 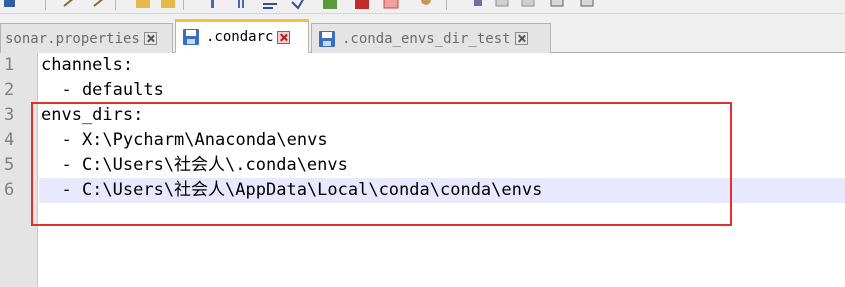 What do you see at coordinates (426, 5) in the screenshot?
I see `macro-icon` at bounding box center [426, 5].